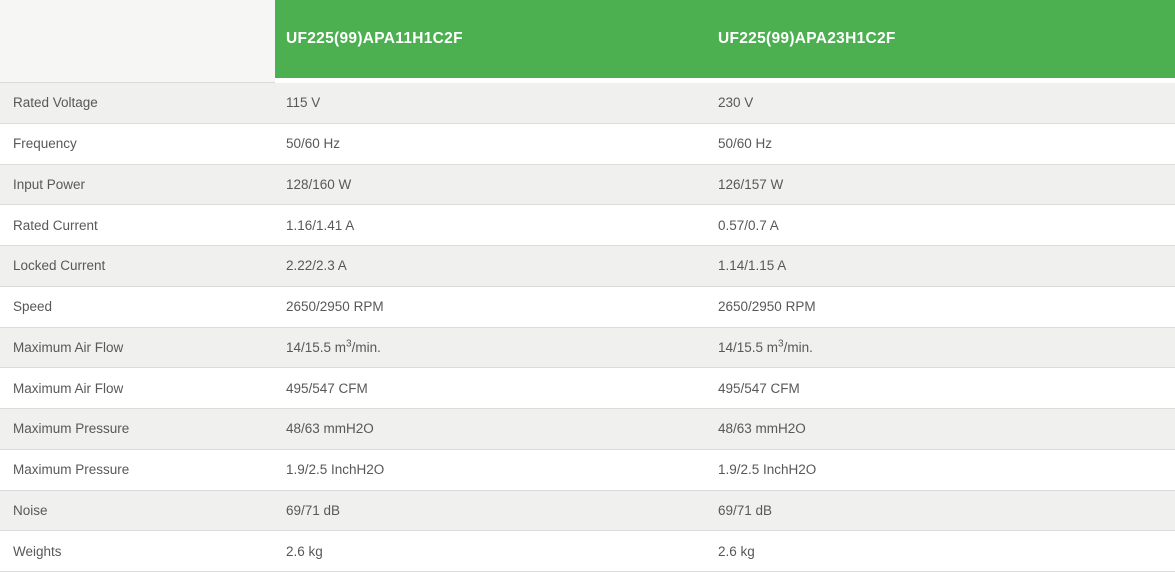  Describe the element at coordinates (137, 551) in the screenshot. I see `spec-label: Weights` at that location.